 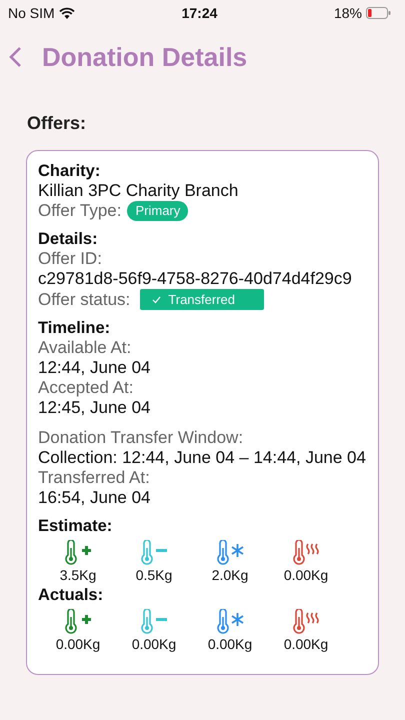 What do you see at coordinates (71, 595) in the screenshot?
I see `section-heading: Actuals:` at bounding box center [71, 595].